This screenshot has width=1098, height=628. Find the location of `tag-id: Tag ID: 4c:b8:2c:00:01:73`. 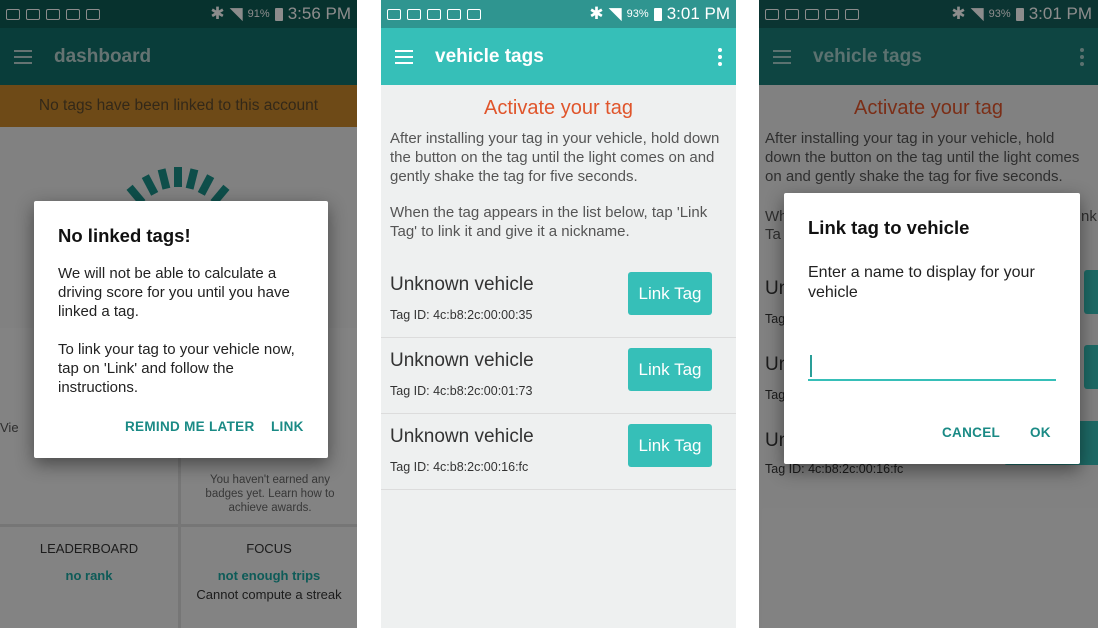

tag-id: Tag ID: 4c:b8:2c:00:01:73 is located at coordinates (461, 391).